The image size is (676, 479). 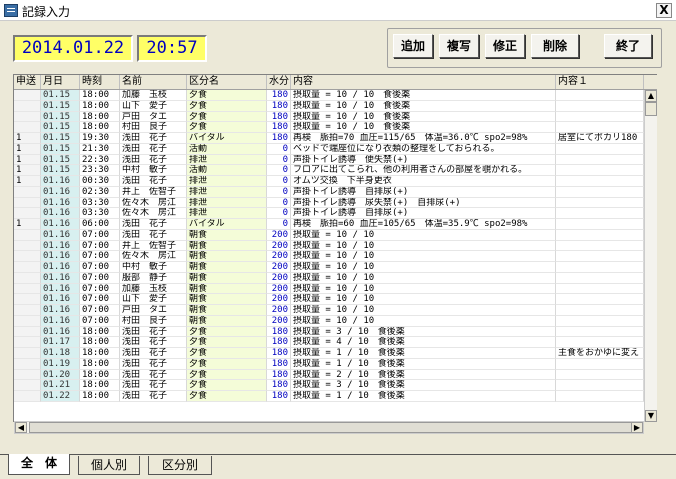 What do you see at coordinates (39, 464) in the screenshot?
I see `tab-all: 全 体` at bounding box center [39, 464].